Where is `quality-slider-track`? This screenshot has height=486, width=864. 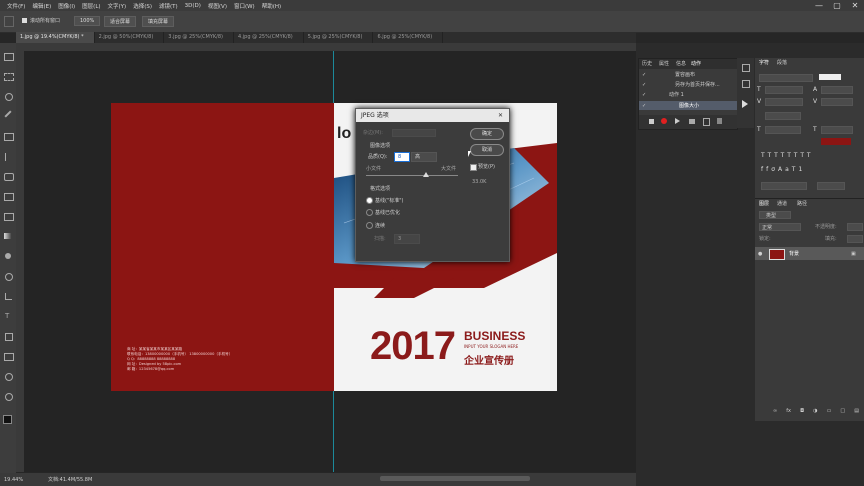 quality-slider-track is located at coordinates (412, 175).